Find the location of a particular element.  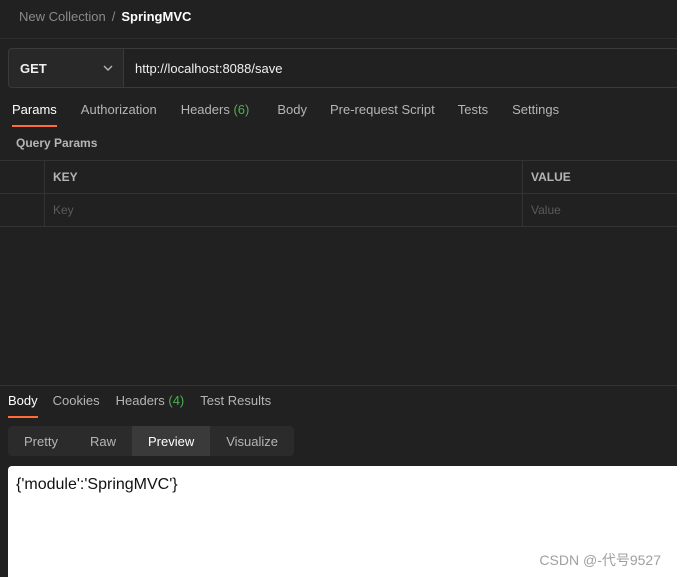

view-label: Pretty is located at coordinates (41, 441).